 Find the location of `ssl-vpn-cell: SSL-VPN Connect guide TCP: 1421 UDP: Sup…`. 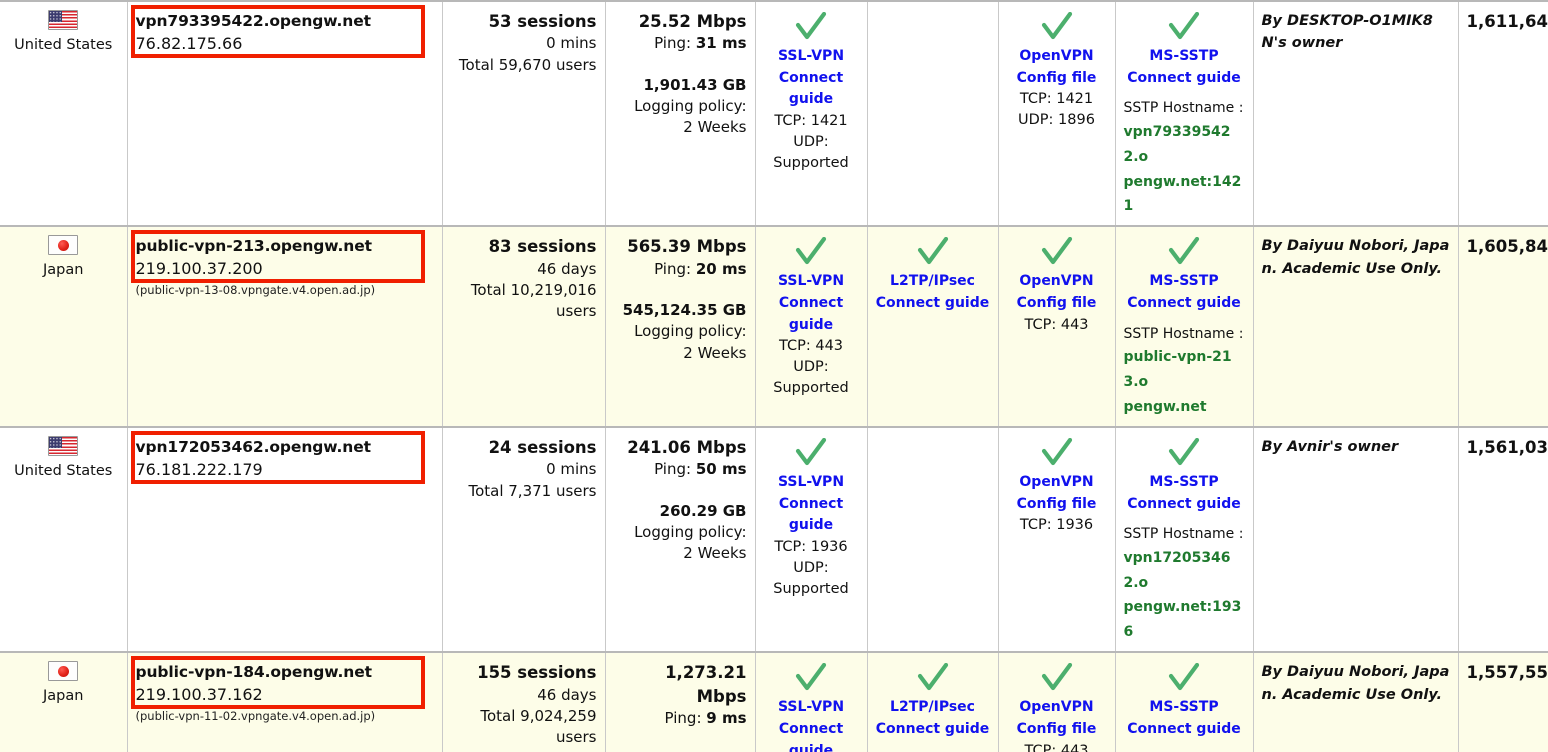

ssl-vpn-cell: SSL-VPN Connect guide TCP: 1421 UDP: Sup… is located at coordinates (811, 114).